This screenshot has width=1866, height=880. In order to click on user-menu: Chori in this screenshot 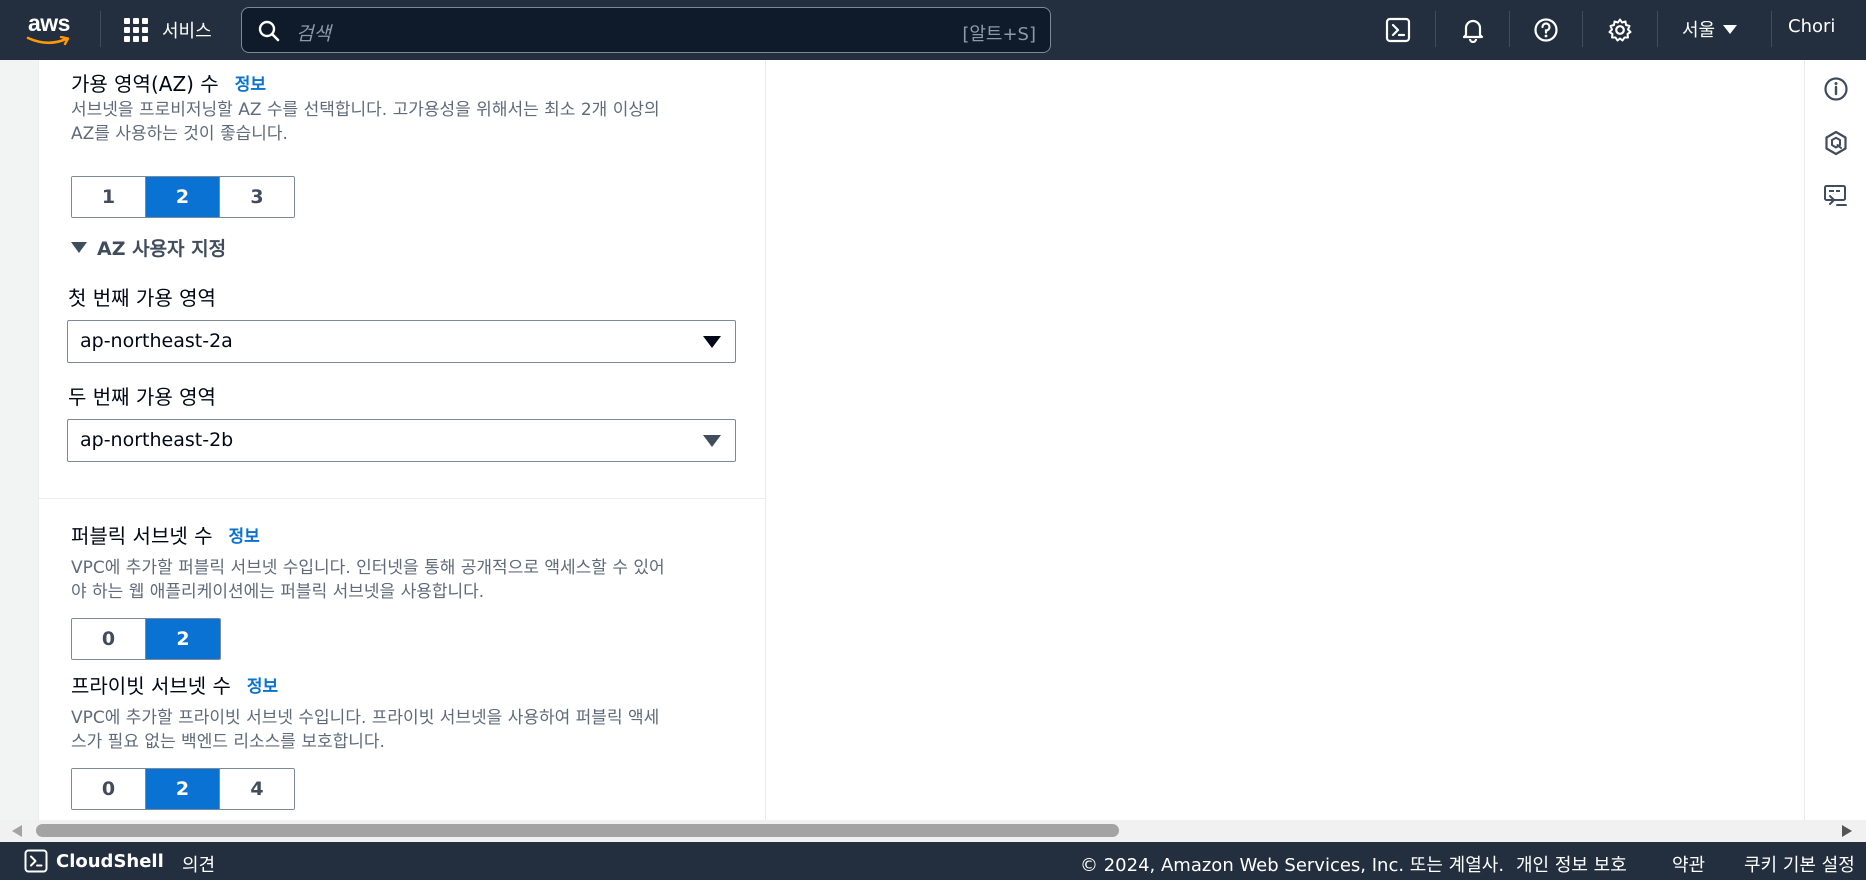, I will do `click(1811, 26)`.